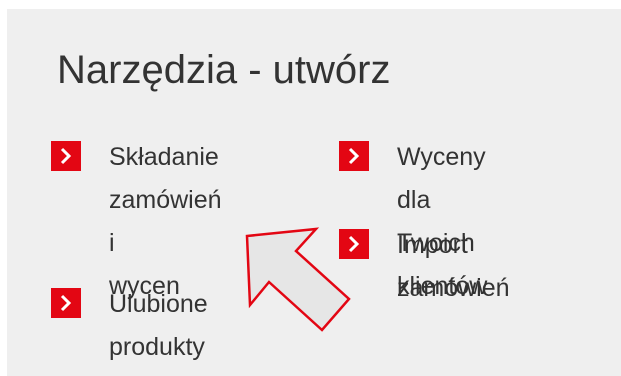 The width and height of the screenshot is (621, 376). What do you see at coordinates (224, 70) in the screenshot?
I see `panel-title: Narzędzia - utwórz` at bounding box center [224, 70].